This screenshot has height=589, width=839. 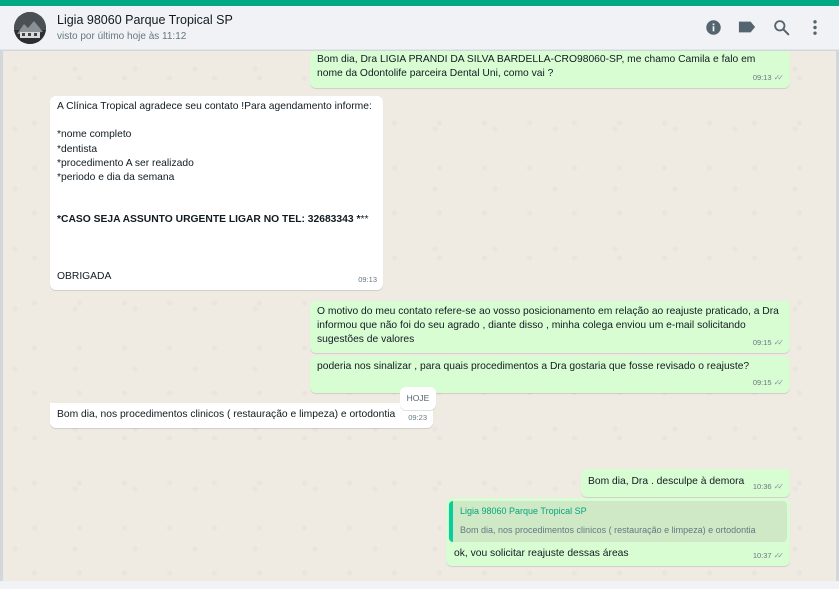 I want to click on header-actions, so click(x=764, y=27).